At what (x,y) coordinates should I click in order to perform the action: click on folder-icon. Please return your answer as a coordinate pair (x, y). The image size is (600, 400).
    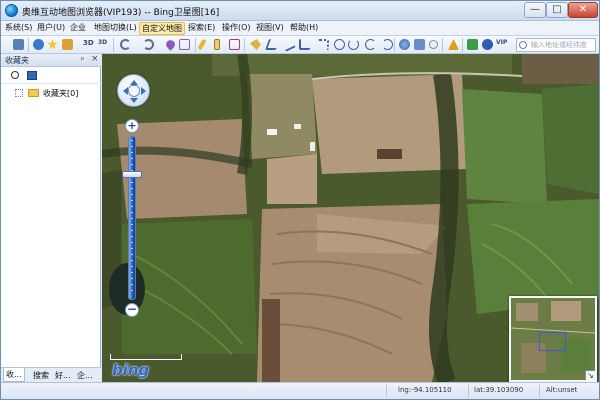
    Looking at the image, I should click on (33, 93).